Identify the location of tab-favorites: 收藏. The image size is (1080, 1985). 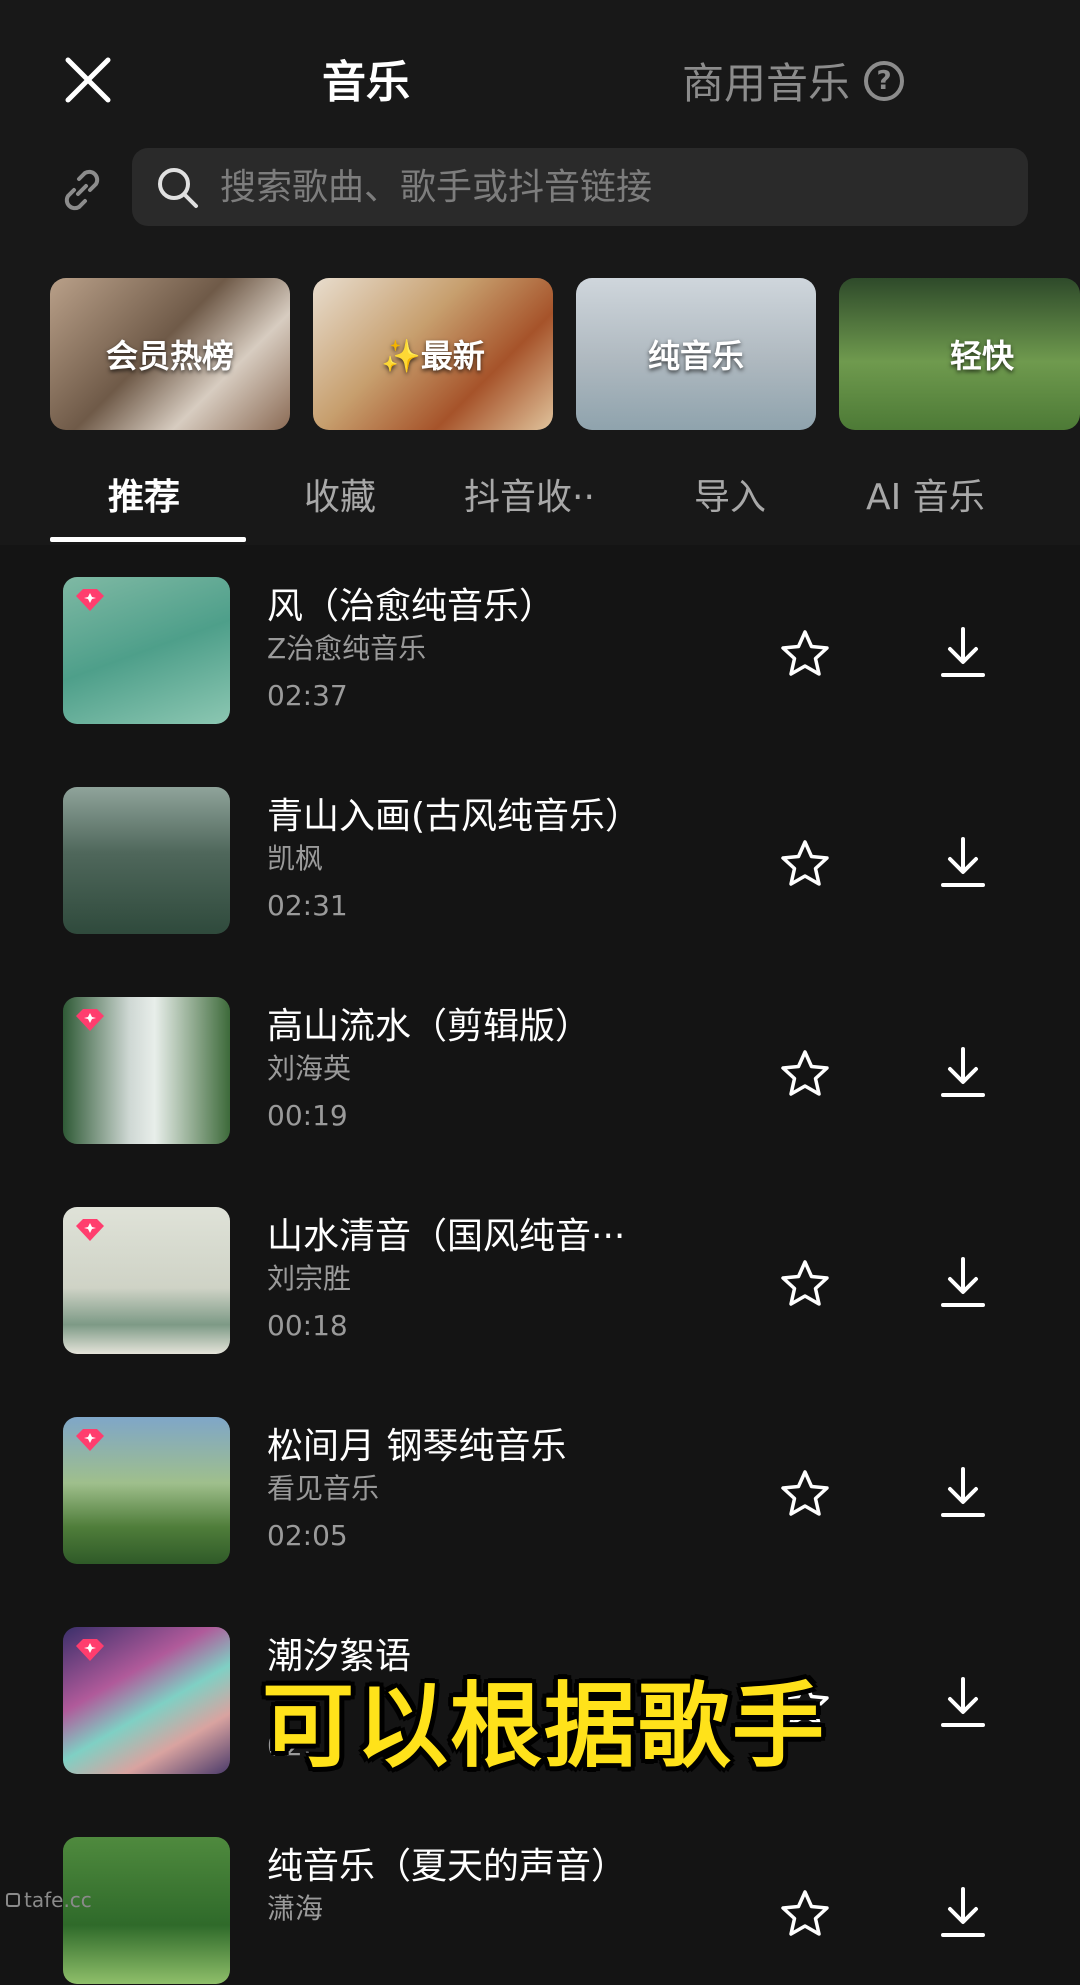
(340, 494).